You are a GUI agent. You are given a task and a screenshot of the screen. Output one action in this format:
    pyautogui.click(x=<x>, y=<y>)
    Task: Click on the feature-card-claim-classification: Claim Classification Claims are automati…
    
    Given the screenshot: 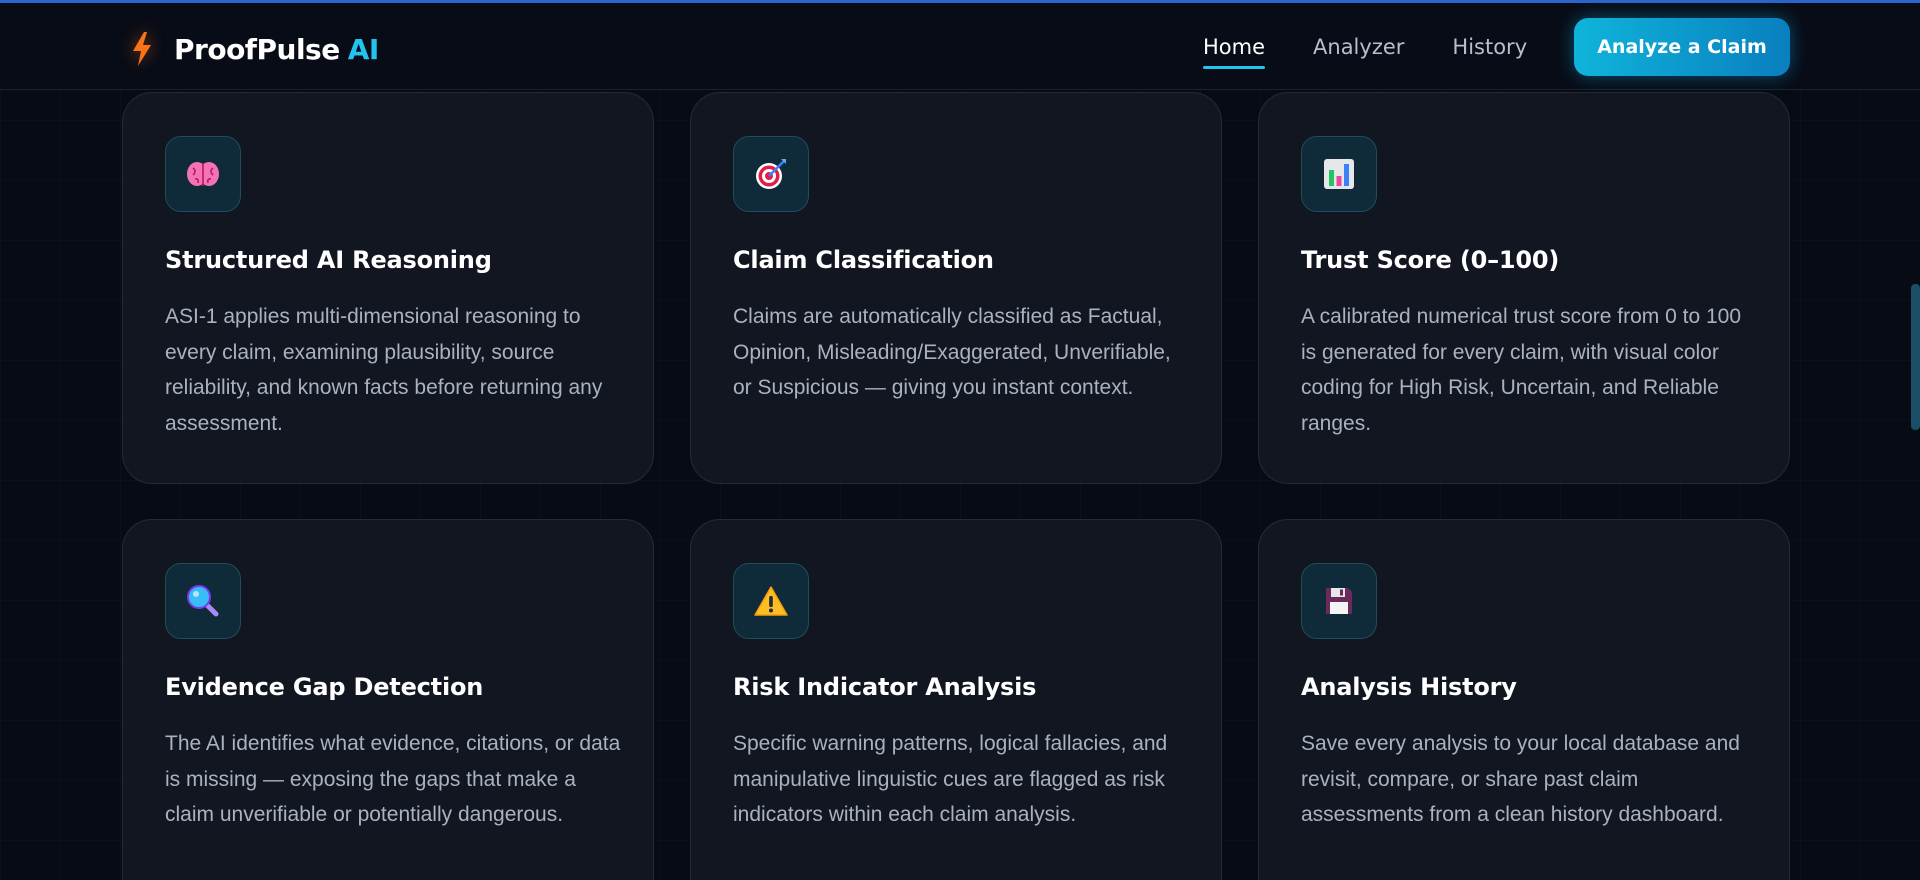 What is the action you would take?
    pyautogui.click(x=956, y=288)
    